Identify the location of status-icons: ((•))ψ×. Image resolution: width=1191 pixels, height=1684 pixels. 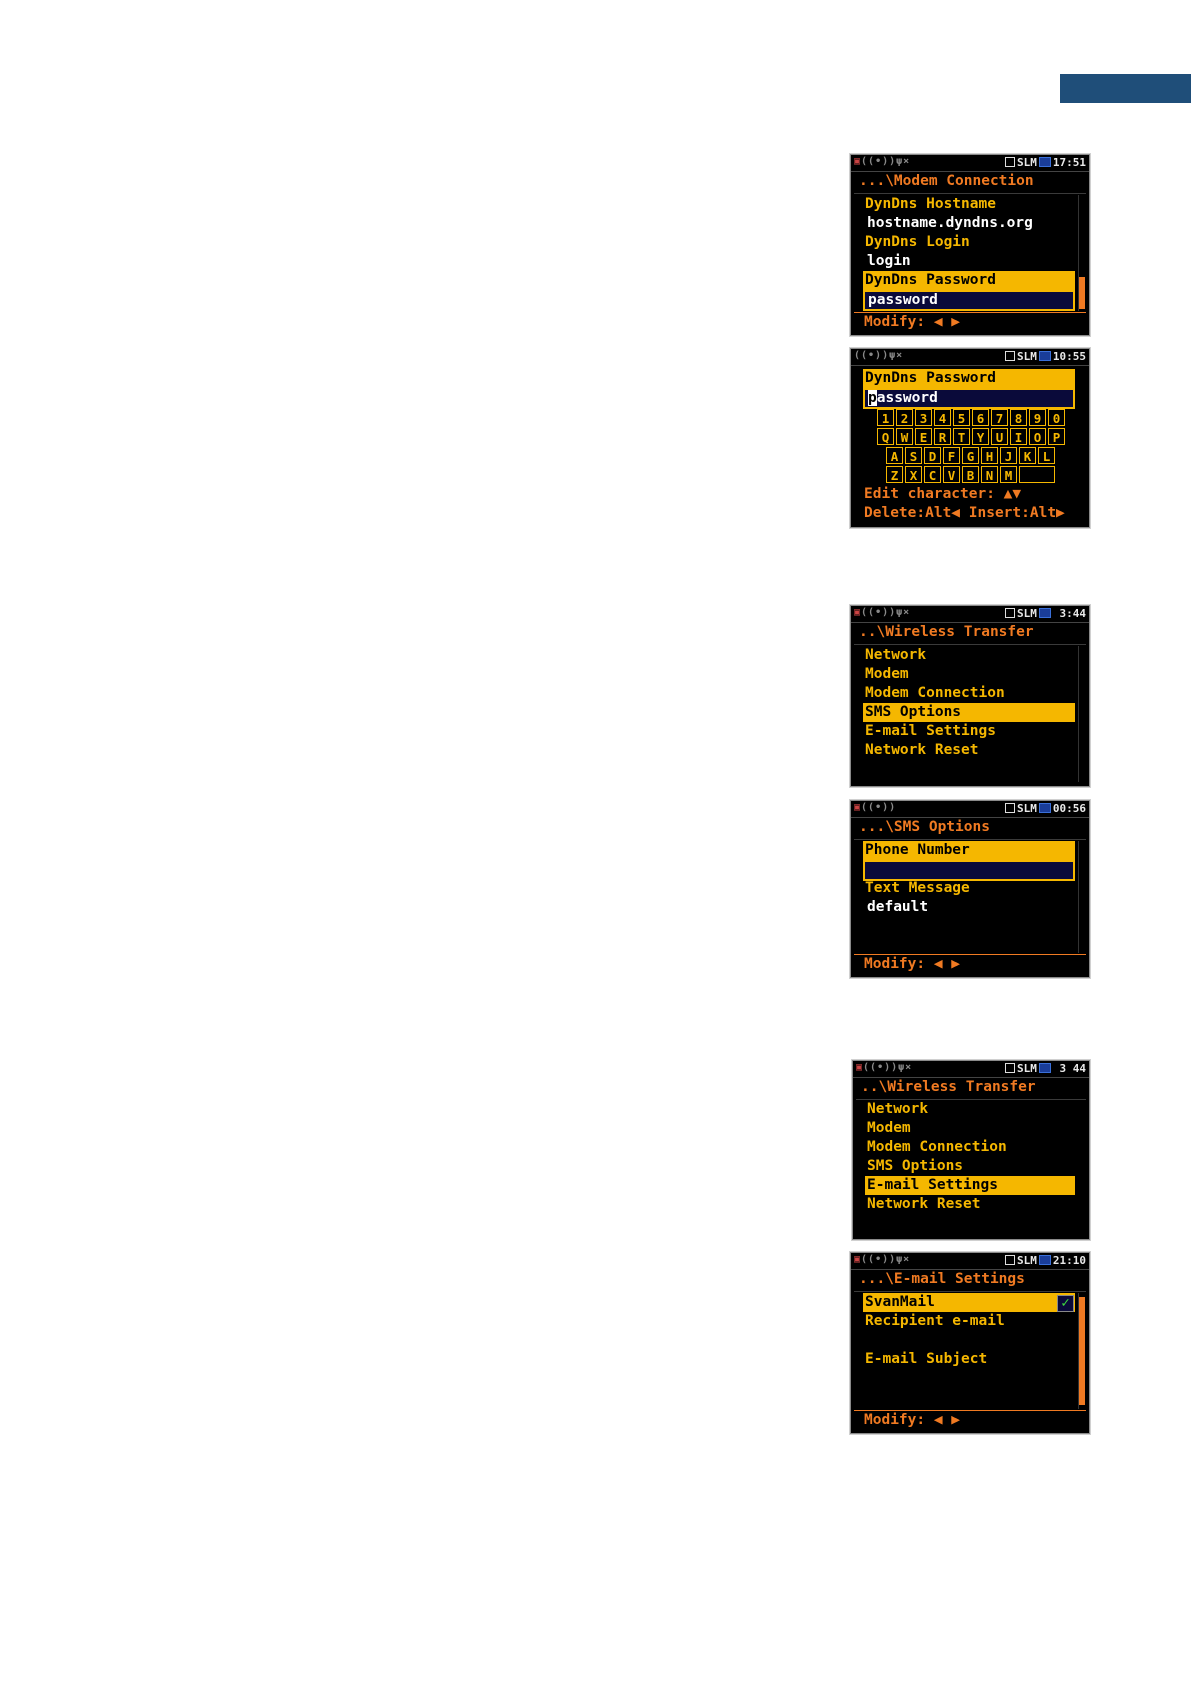
(879, 355).